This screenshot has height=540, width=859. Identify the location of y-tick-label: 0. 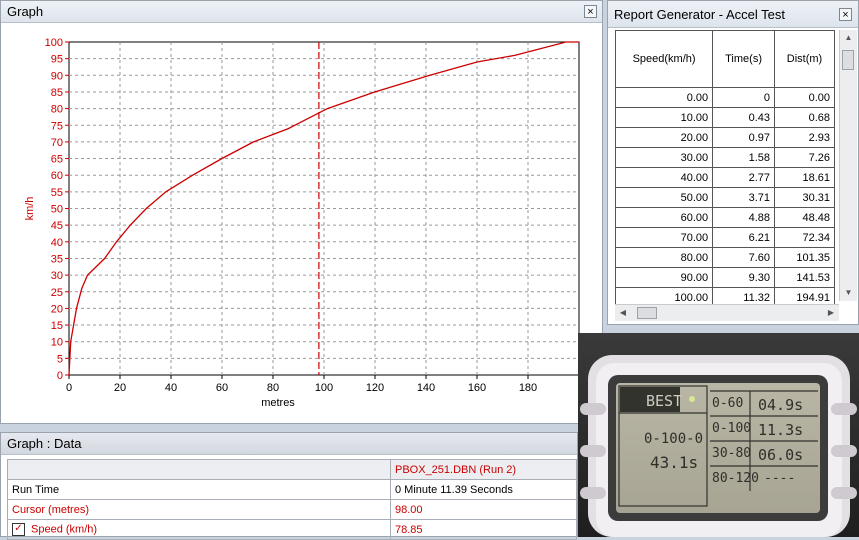
(60, 376).